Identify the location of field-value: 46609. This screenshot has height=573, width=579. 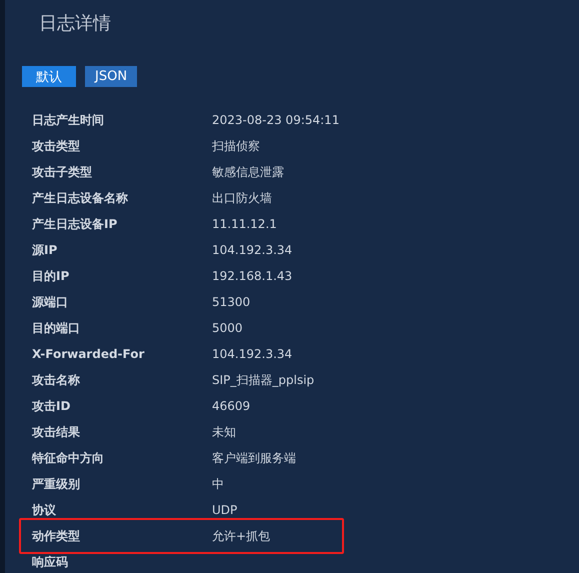
(231, 406).